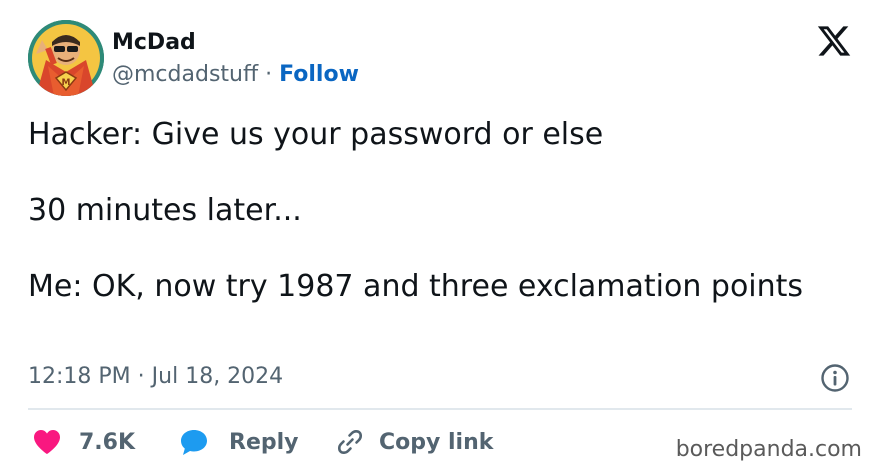 The height and width of the screenshot is (476, 880). What do you see at coordinates (107, 442) in the screenshot?
I see `like-count: 7.6K` at bounding box center [107, 442].